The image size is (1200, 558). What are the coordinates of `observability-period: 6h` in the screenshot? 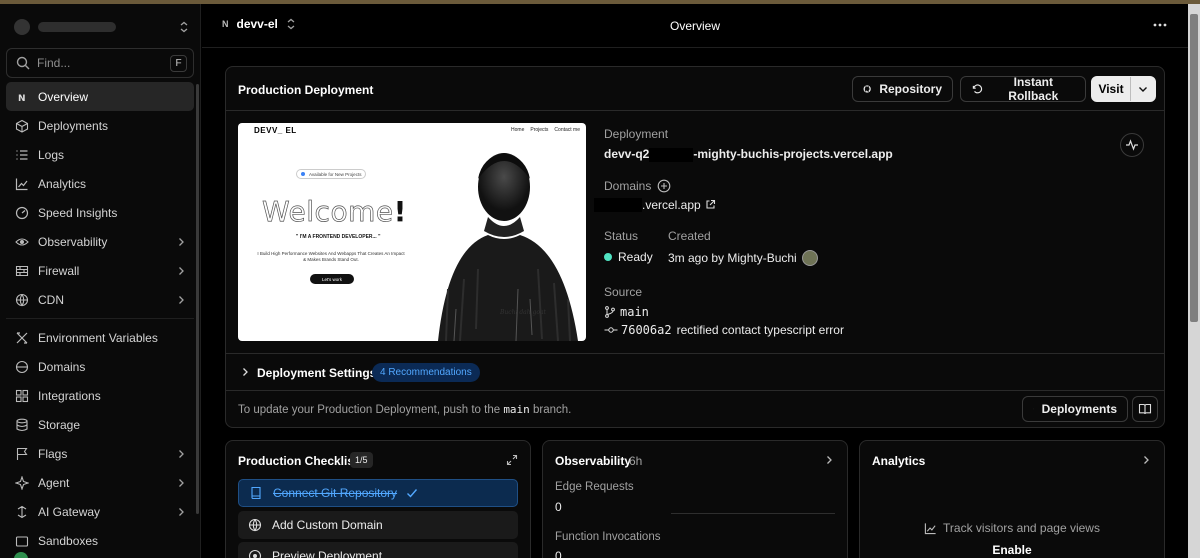 It's located at (636, 461).